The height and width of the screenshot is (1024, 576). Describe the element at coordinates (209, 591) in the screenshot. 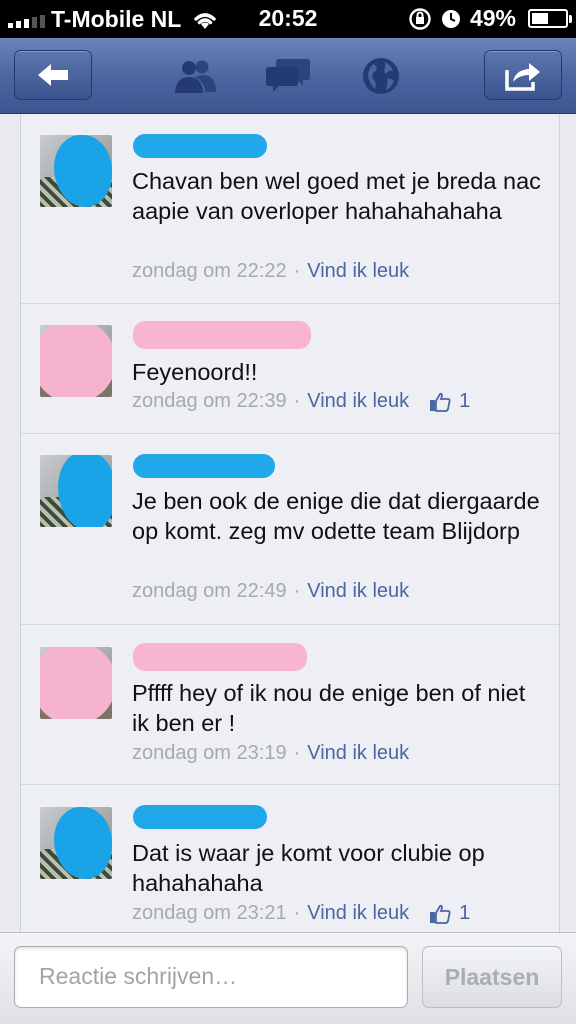

I see `comment-time: zondag om 22:49` at that location.